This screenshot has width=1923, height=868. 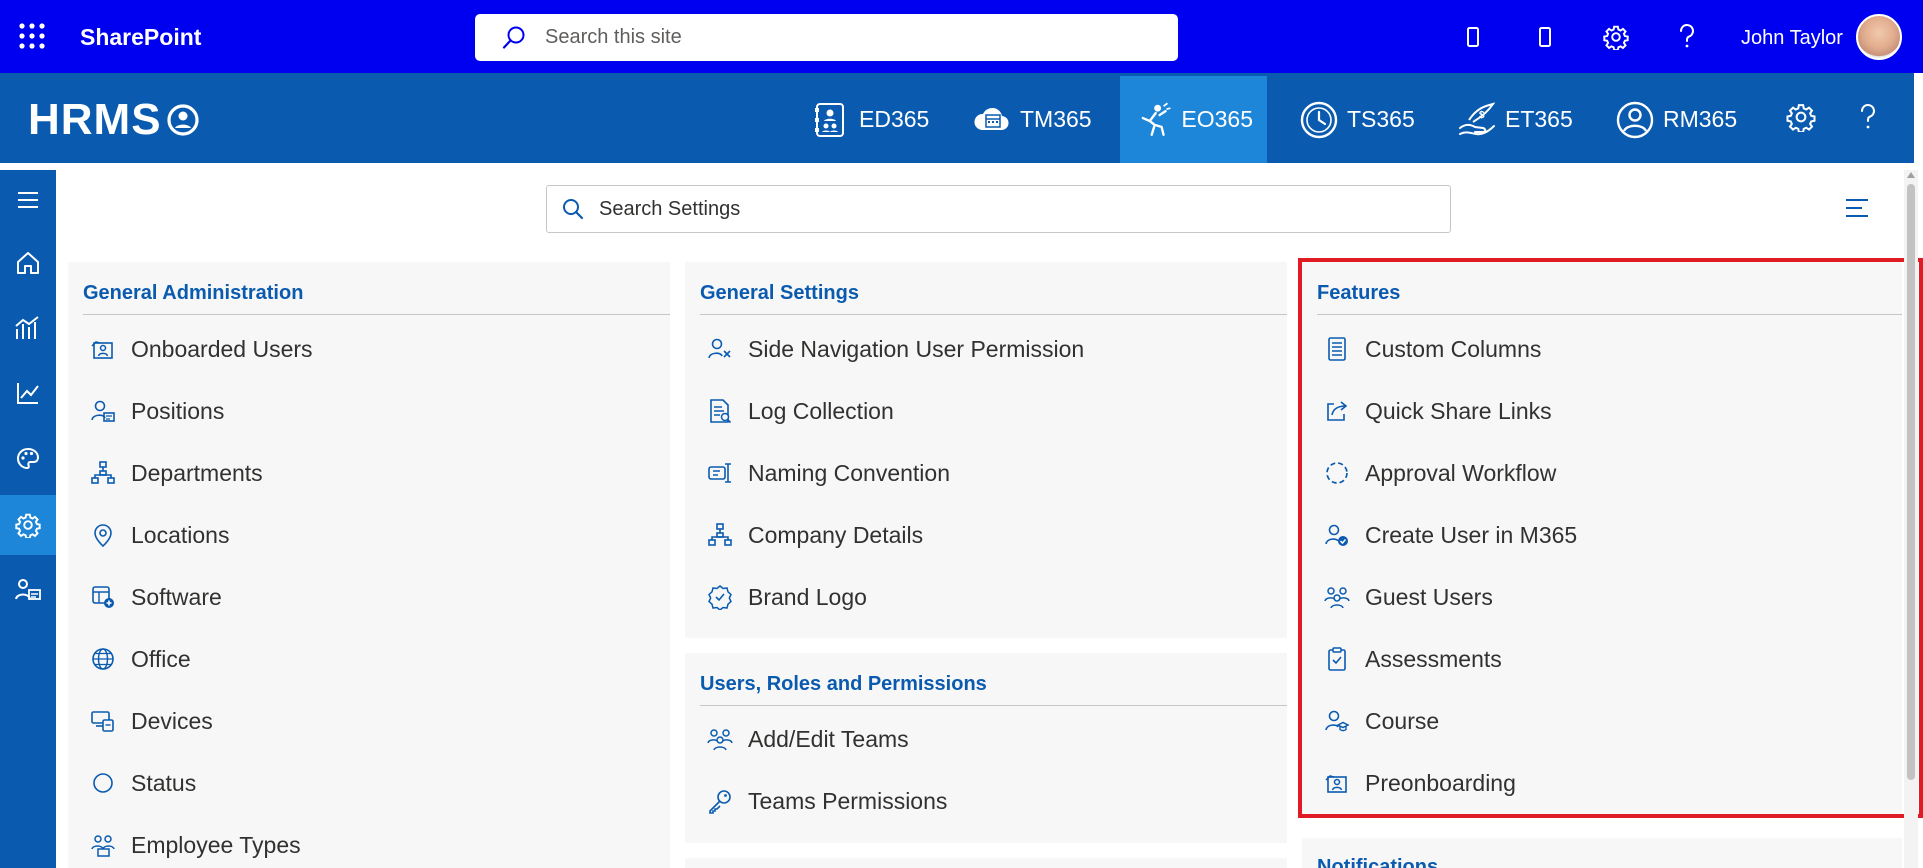 What do you see at coordinates (102, 721) in the screenshot?
I see `devices-icon` at bounding box center [102, 721].